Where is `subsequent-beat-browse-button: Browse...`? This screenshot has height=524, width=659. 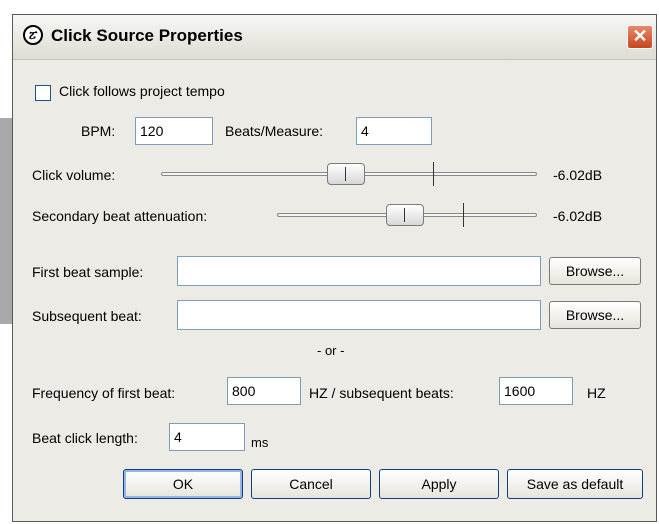 subsequent-beat-browse-button: Browse... is located at coordinates (595, 315).